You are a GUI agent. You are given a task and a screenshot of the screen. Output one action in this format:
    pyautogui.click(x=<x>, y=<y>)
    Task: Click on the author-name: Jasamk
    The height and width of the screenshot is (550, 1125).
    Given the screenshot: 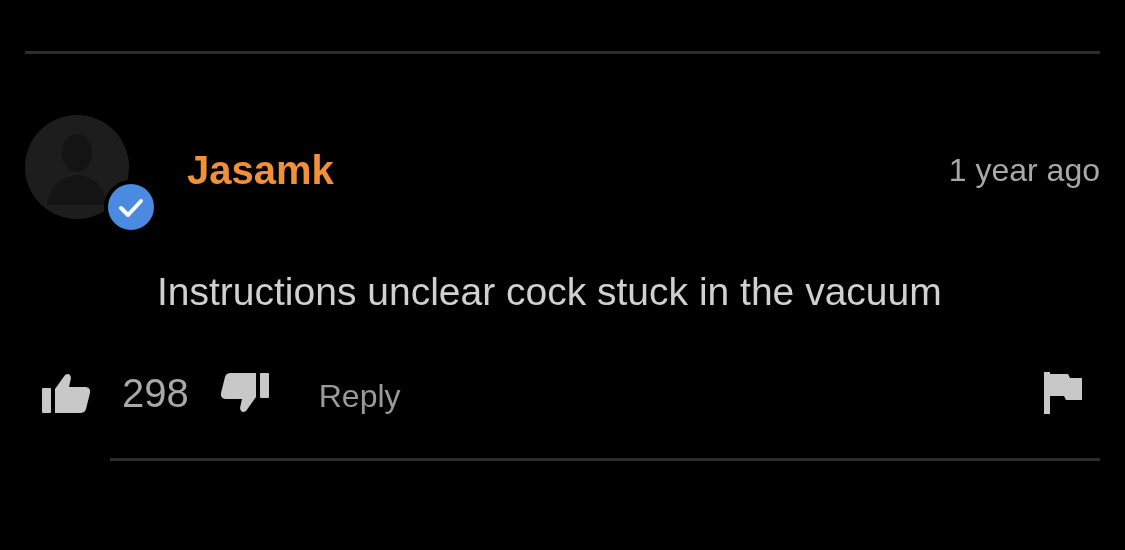 What is the action you would take?
    pyautogui.click(x=260, y=170)
    